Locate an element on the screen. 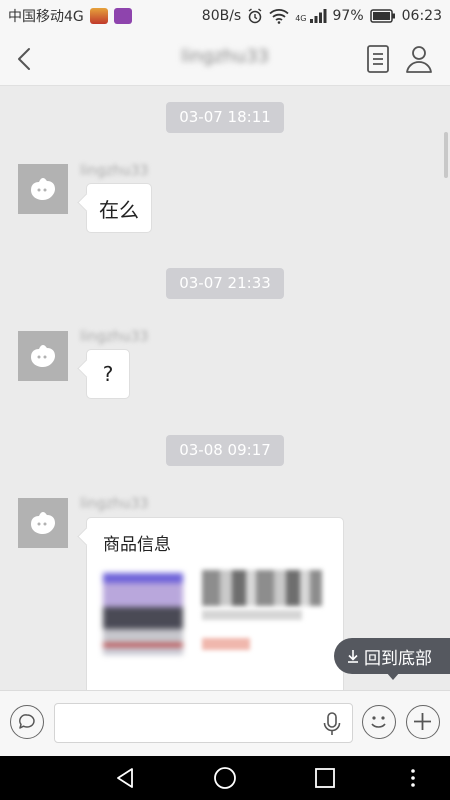 The image size is (450, 800). signal-icon is located at coordinates (318, 16).